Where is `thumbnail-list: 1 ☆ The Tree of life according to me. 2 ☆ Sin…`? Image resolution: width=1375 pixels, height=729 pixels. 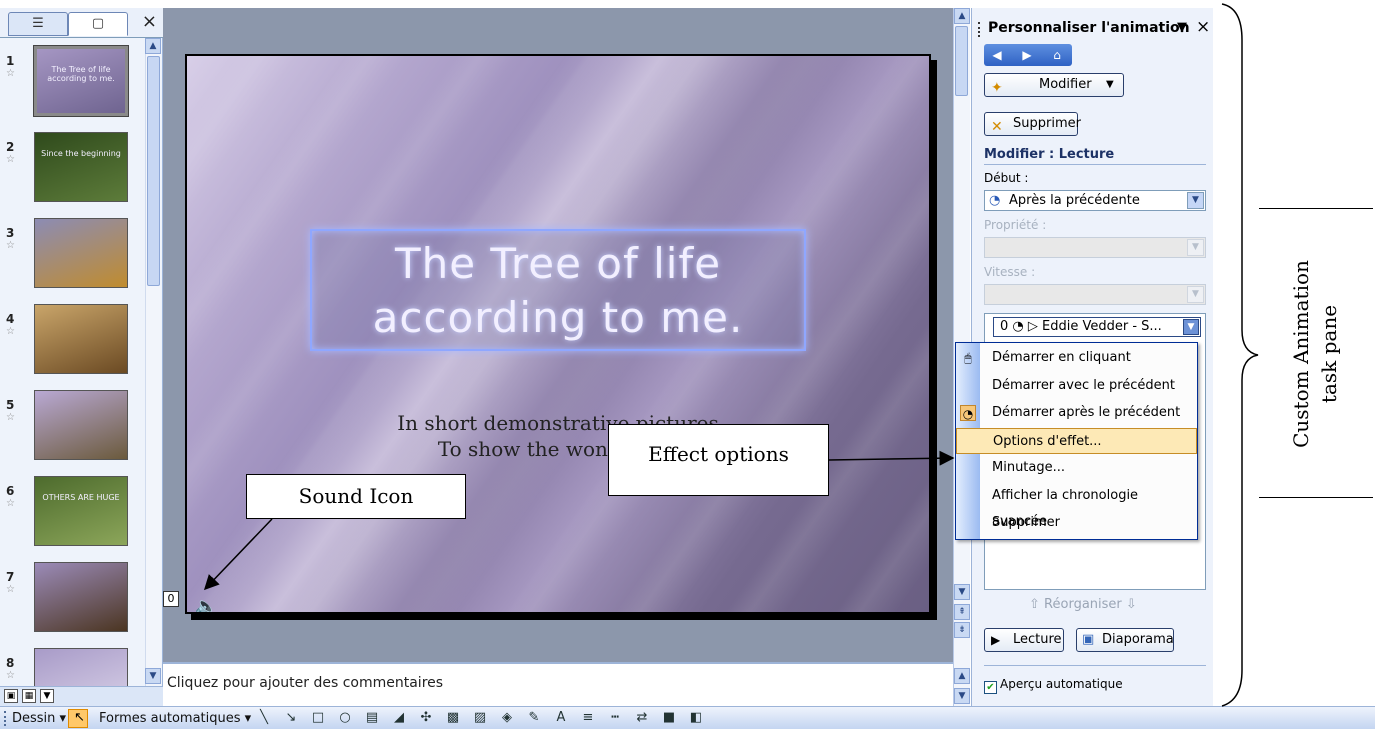
thumbnail-list: 1 ☆ The Tree of life according to me. 2 ☆ Sin… is located at coordinates (72, 362).